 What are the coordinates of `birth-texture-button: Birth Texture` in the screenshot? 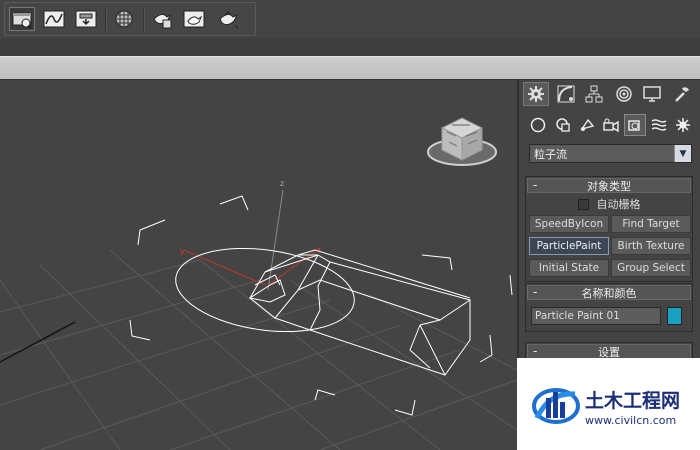 It's located at (651, 246).